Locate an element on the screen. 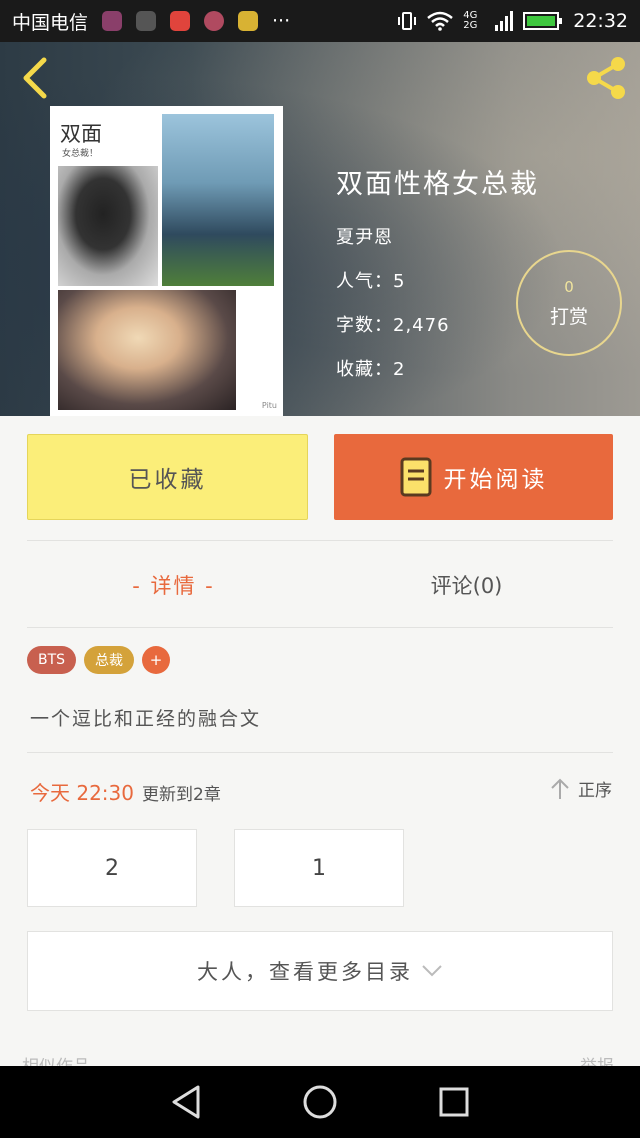  cover-subtitle: 女总裁！ is located at coordinates (80, 154).